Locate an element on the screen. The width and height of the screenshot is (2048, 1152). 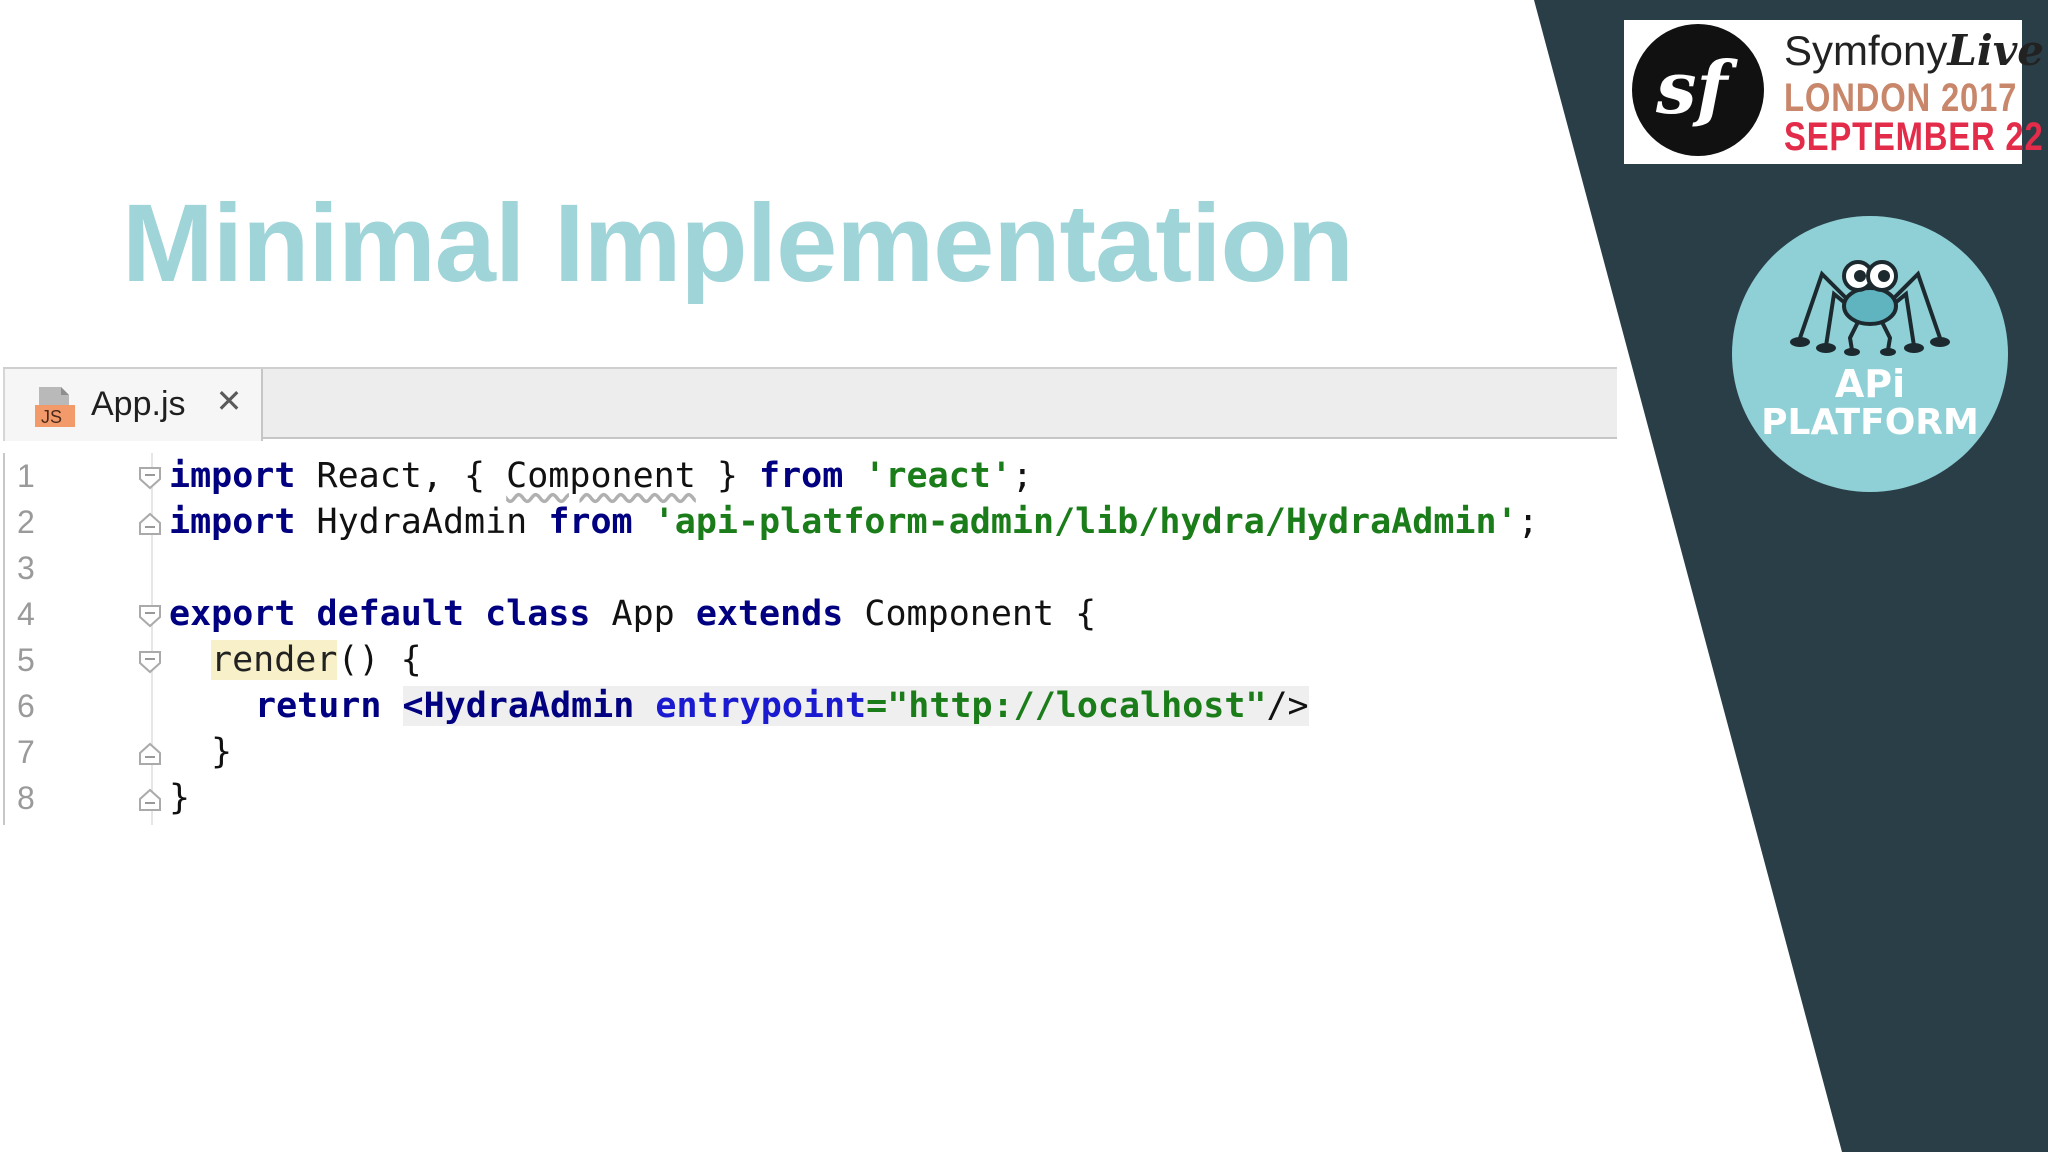
tab-app-js: JS App.js ✕ is located at coordinates (133, 405).